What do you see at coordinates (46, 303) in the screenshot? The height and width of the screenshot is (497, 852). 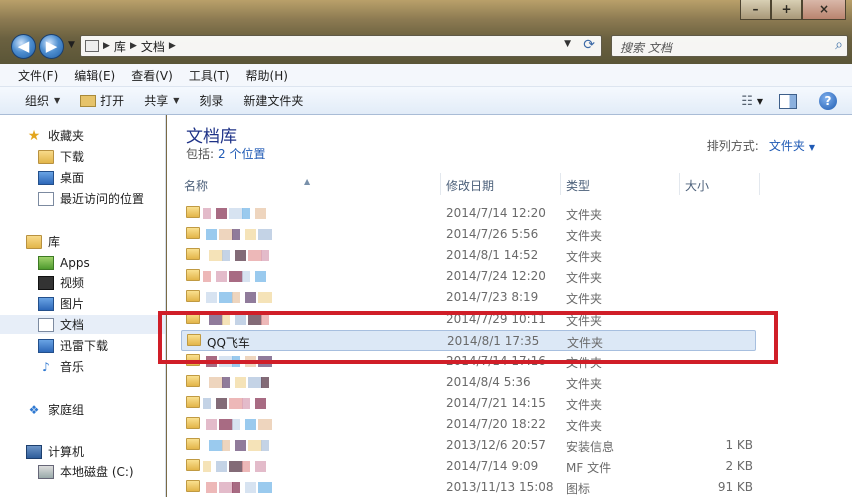 I see `pictures-icon` at bounding box center [46, 303].